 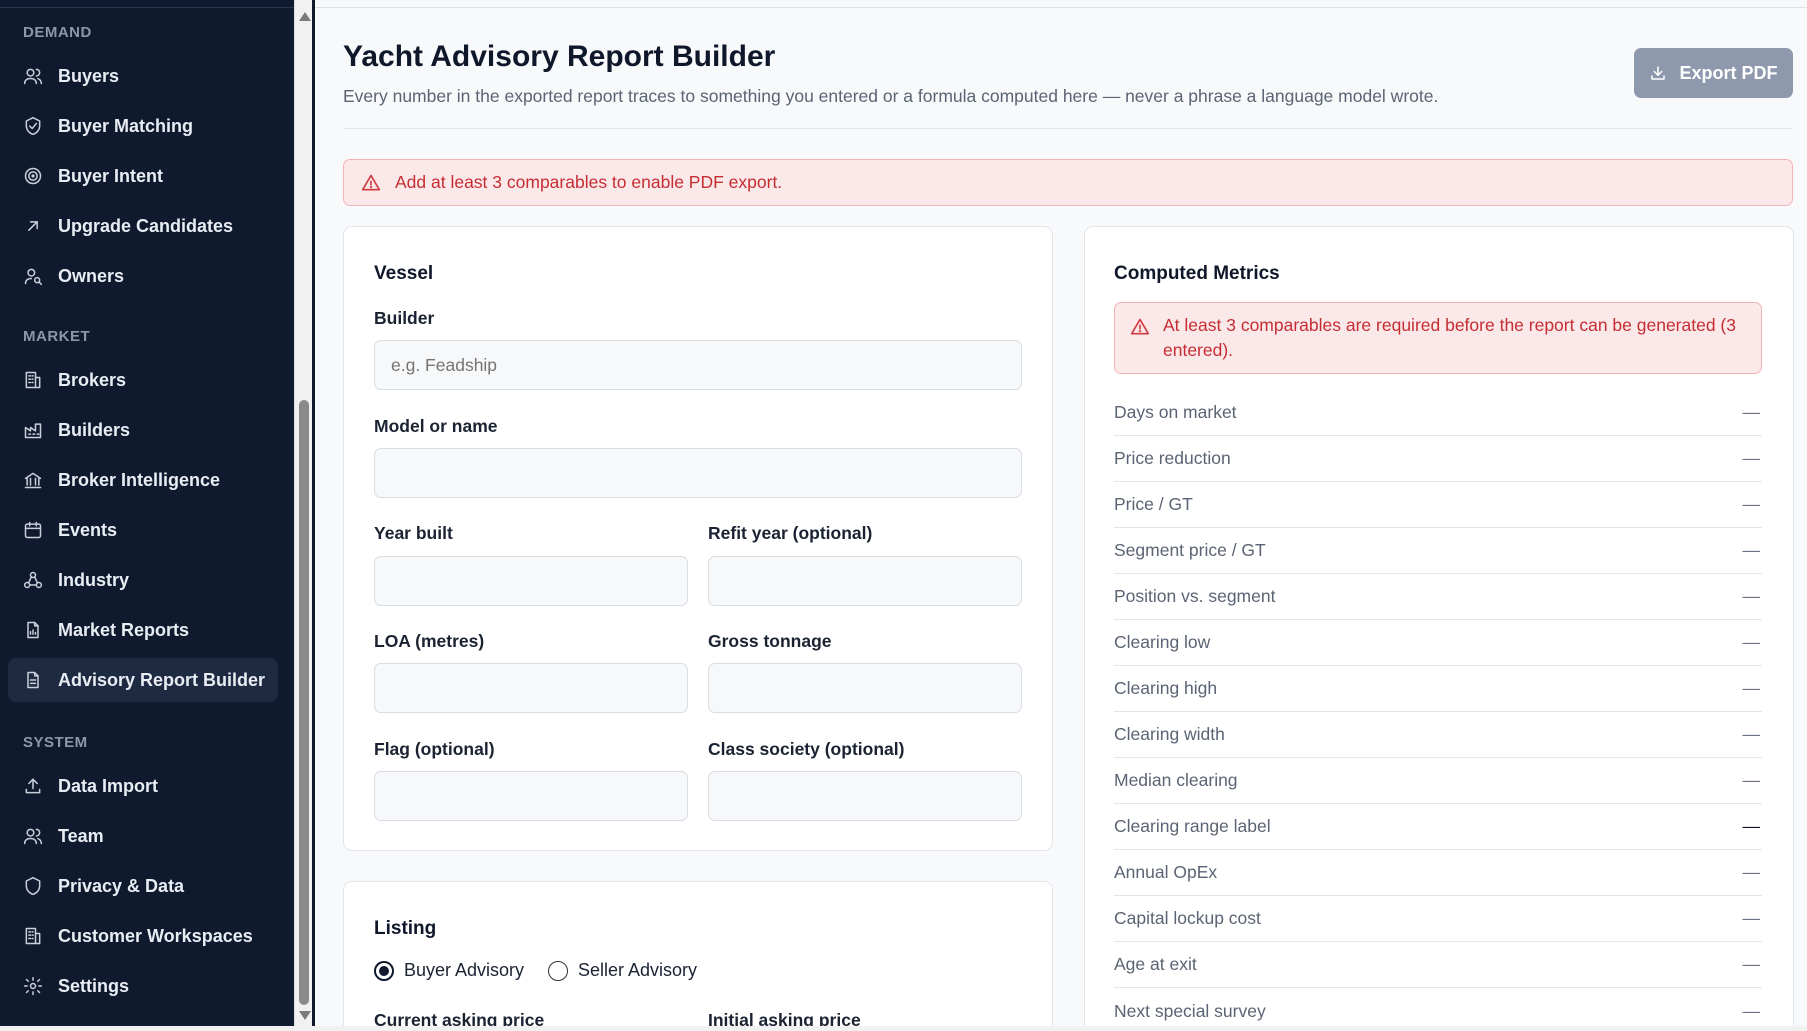 I want to click on metric-label: Capital lockup cost, so click(x=1187, y=918).